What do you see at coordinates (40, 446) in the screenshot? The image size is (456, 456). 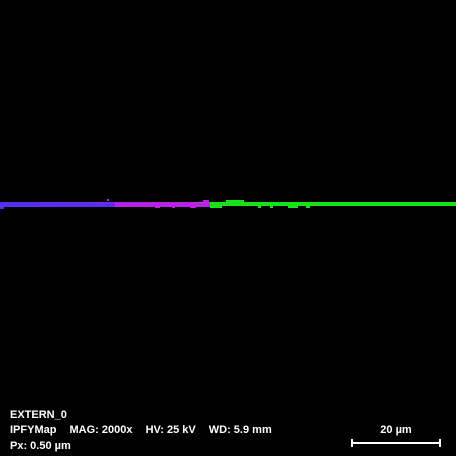 I see `pixel-size-label: Px: 0.50 µm` at bounding box center [40, 446].